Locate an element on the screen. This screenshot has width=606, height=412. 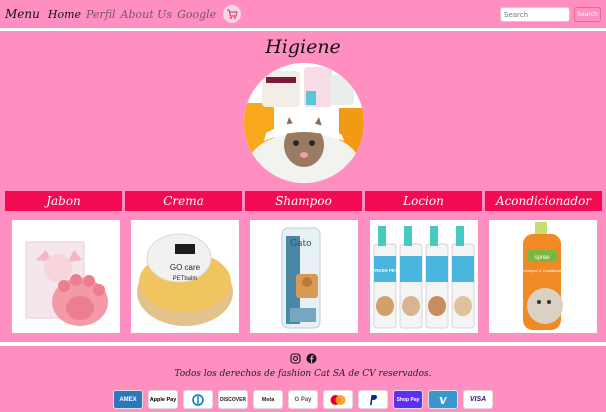
amex-label: AMEX is located at coordinates (128, 399).